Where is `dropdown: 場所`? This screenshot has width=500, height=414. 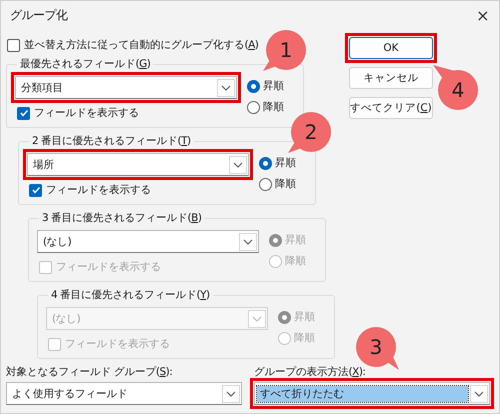 dropdown: 場所 is located at coordinates (138, 164).